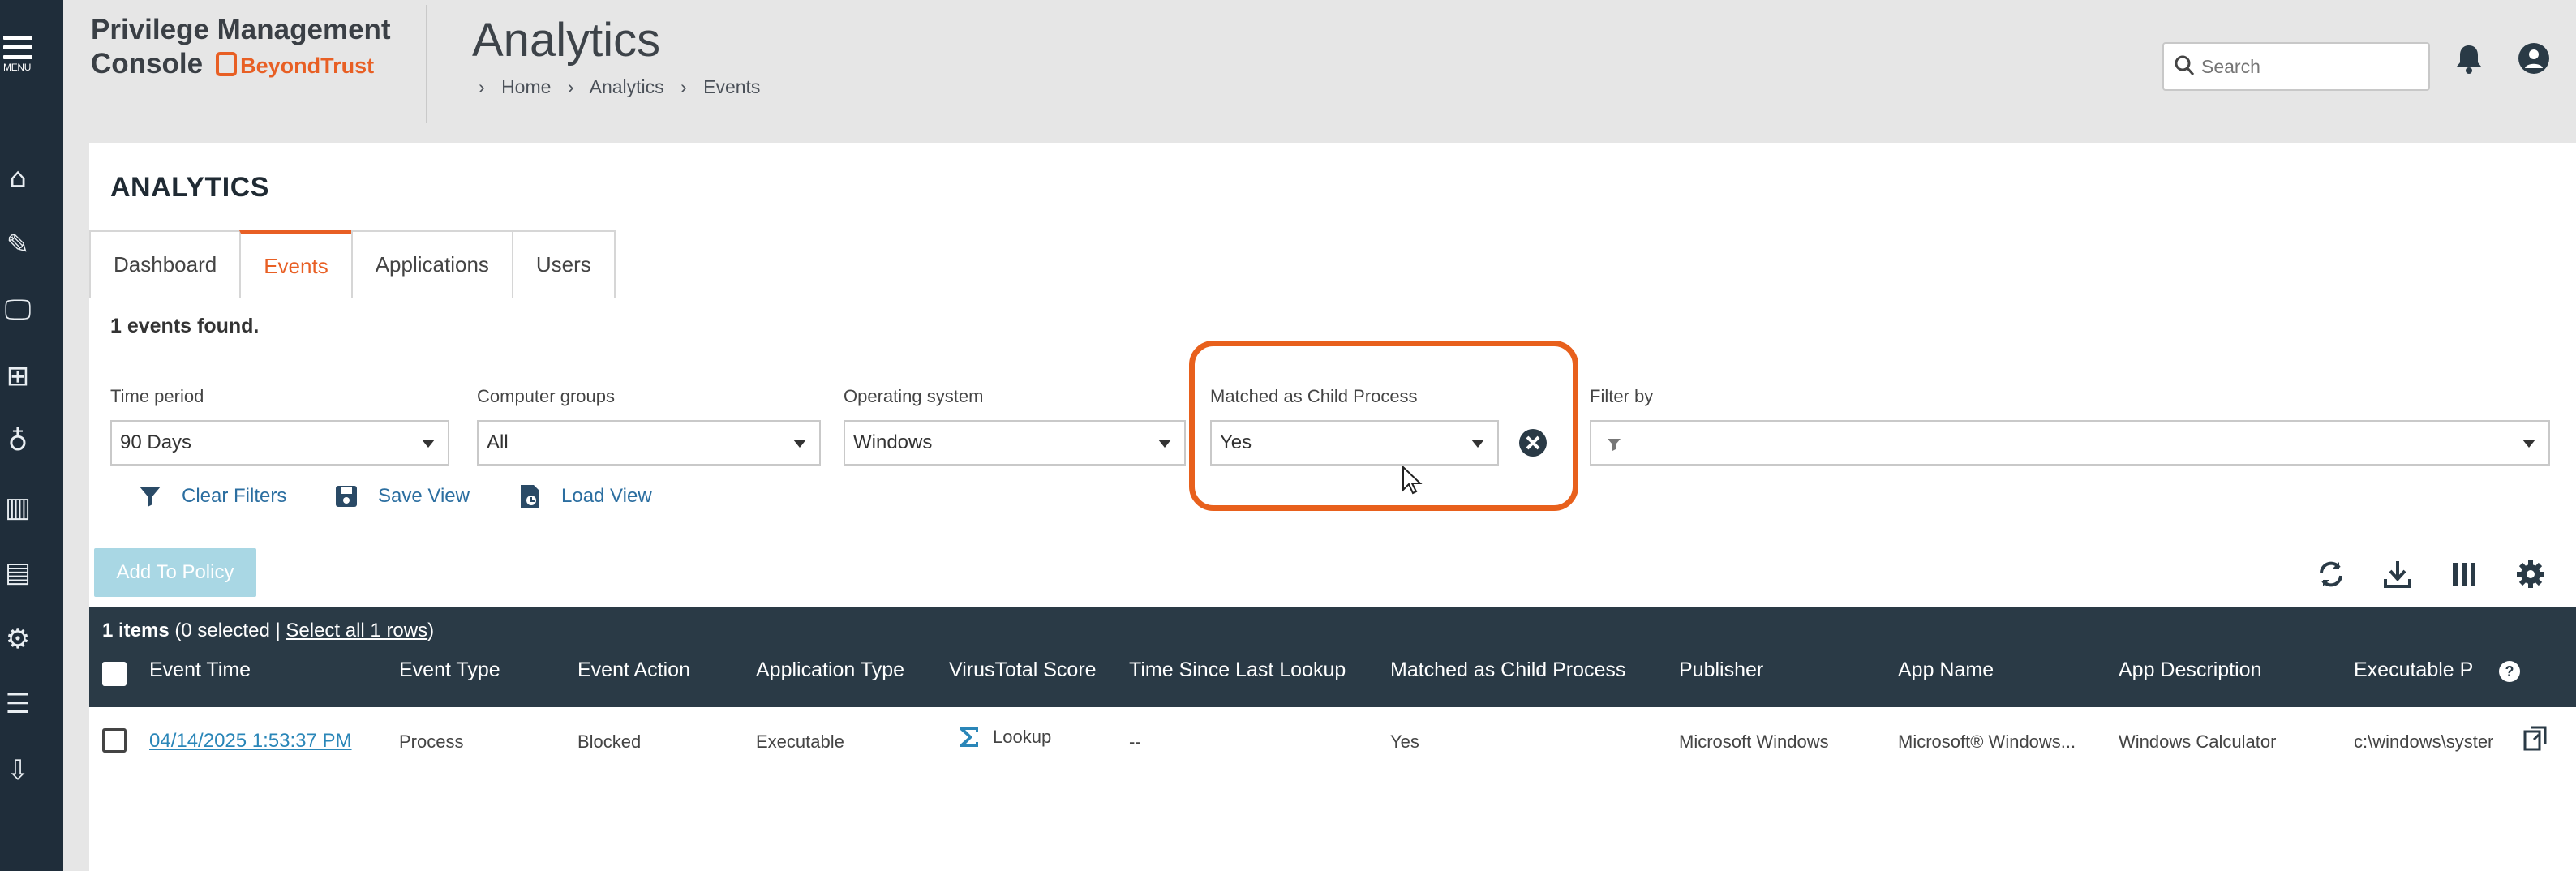 Image resolution: width=2576 pixels, height=871 pixels. Describe the element at coordinates (2530, 574) in the screenshot. I see `gear-icon` at that location.